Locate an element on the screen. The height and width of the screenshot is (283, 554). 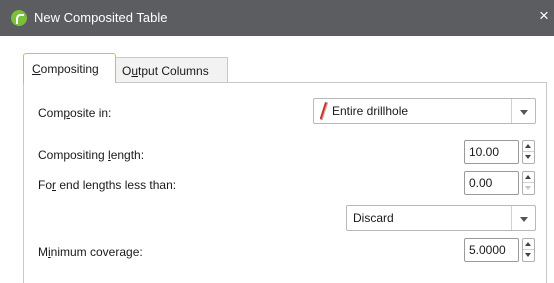
minimum-coverage-stepper is located at coordinates (528, 250).